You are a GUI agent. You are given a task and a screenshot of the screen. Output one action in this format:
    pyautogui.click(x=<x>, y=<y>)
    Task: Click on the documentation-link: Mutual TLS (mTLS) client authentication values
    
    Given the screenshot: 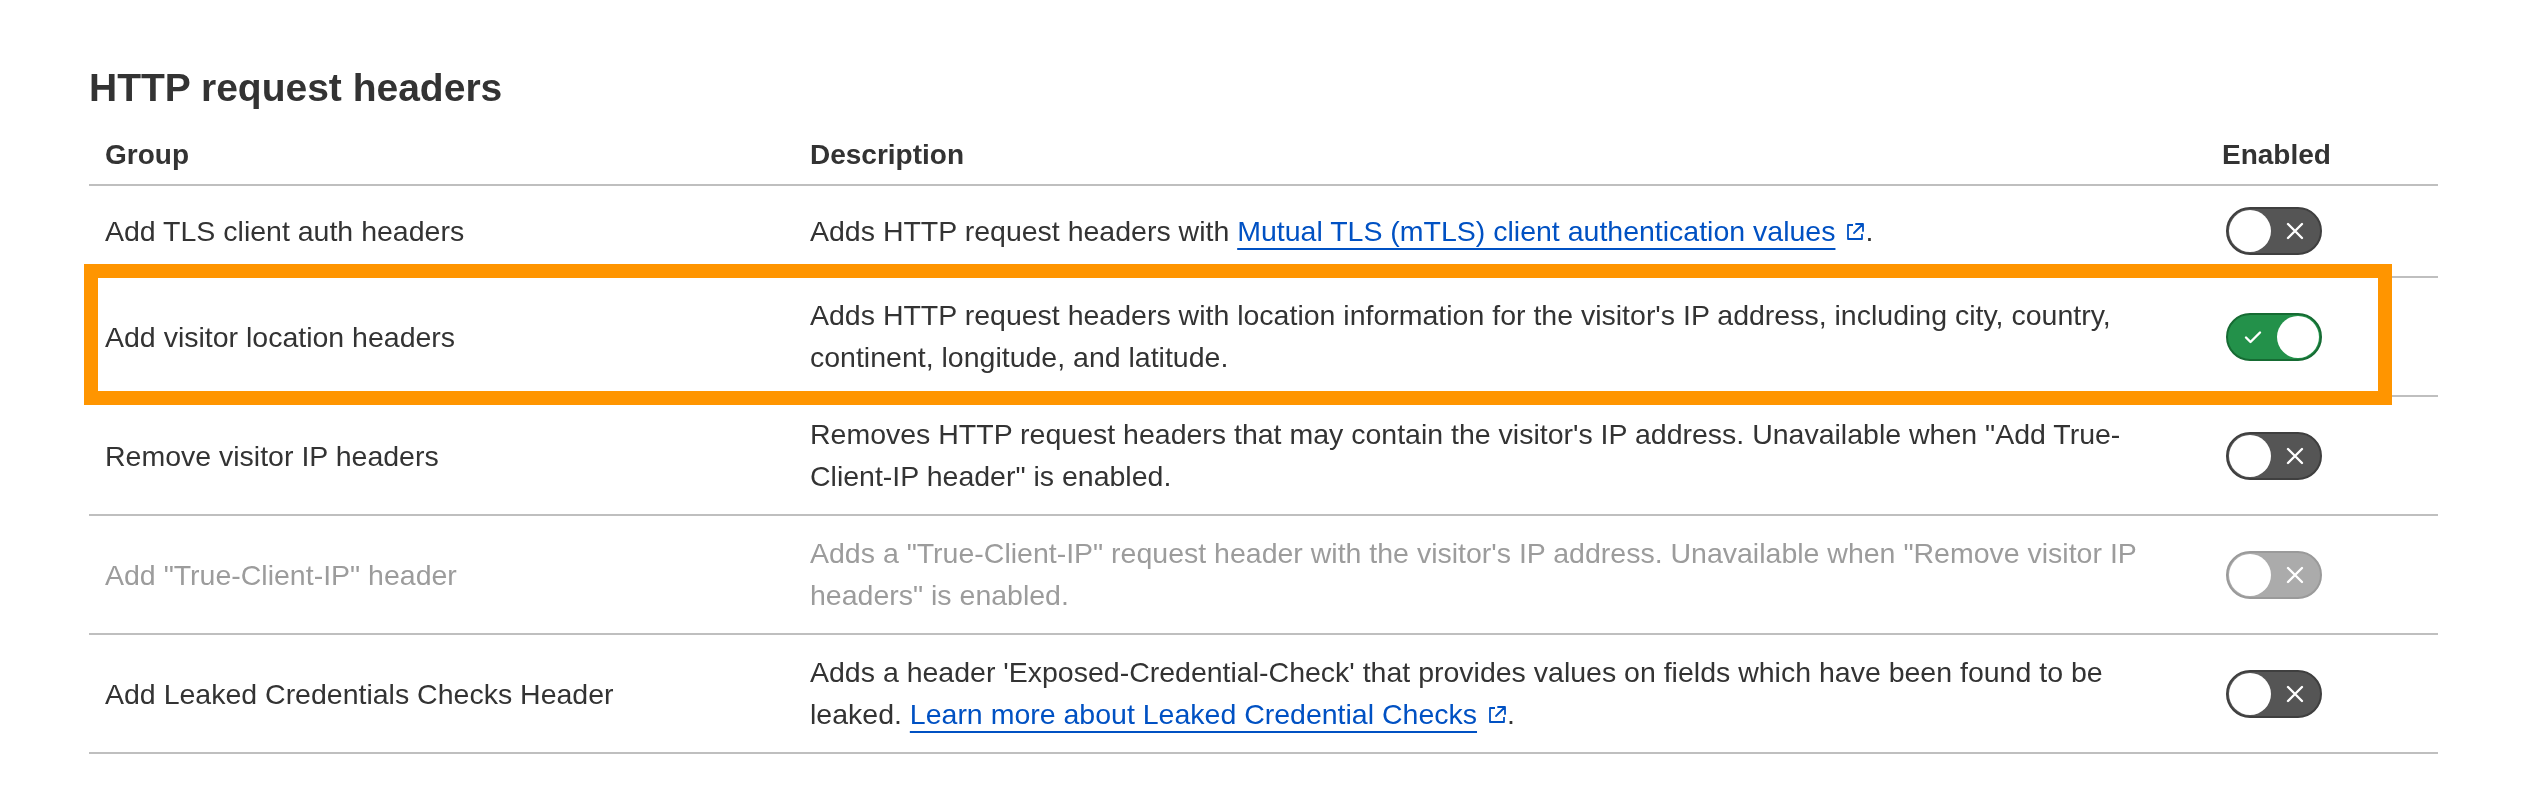 What is the action you would take?
    pyautogui.click(x=1536, y=230)
    